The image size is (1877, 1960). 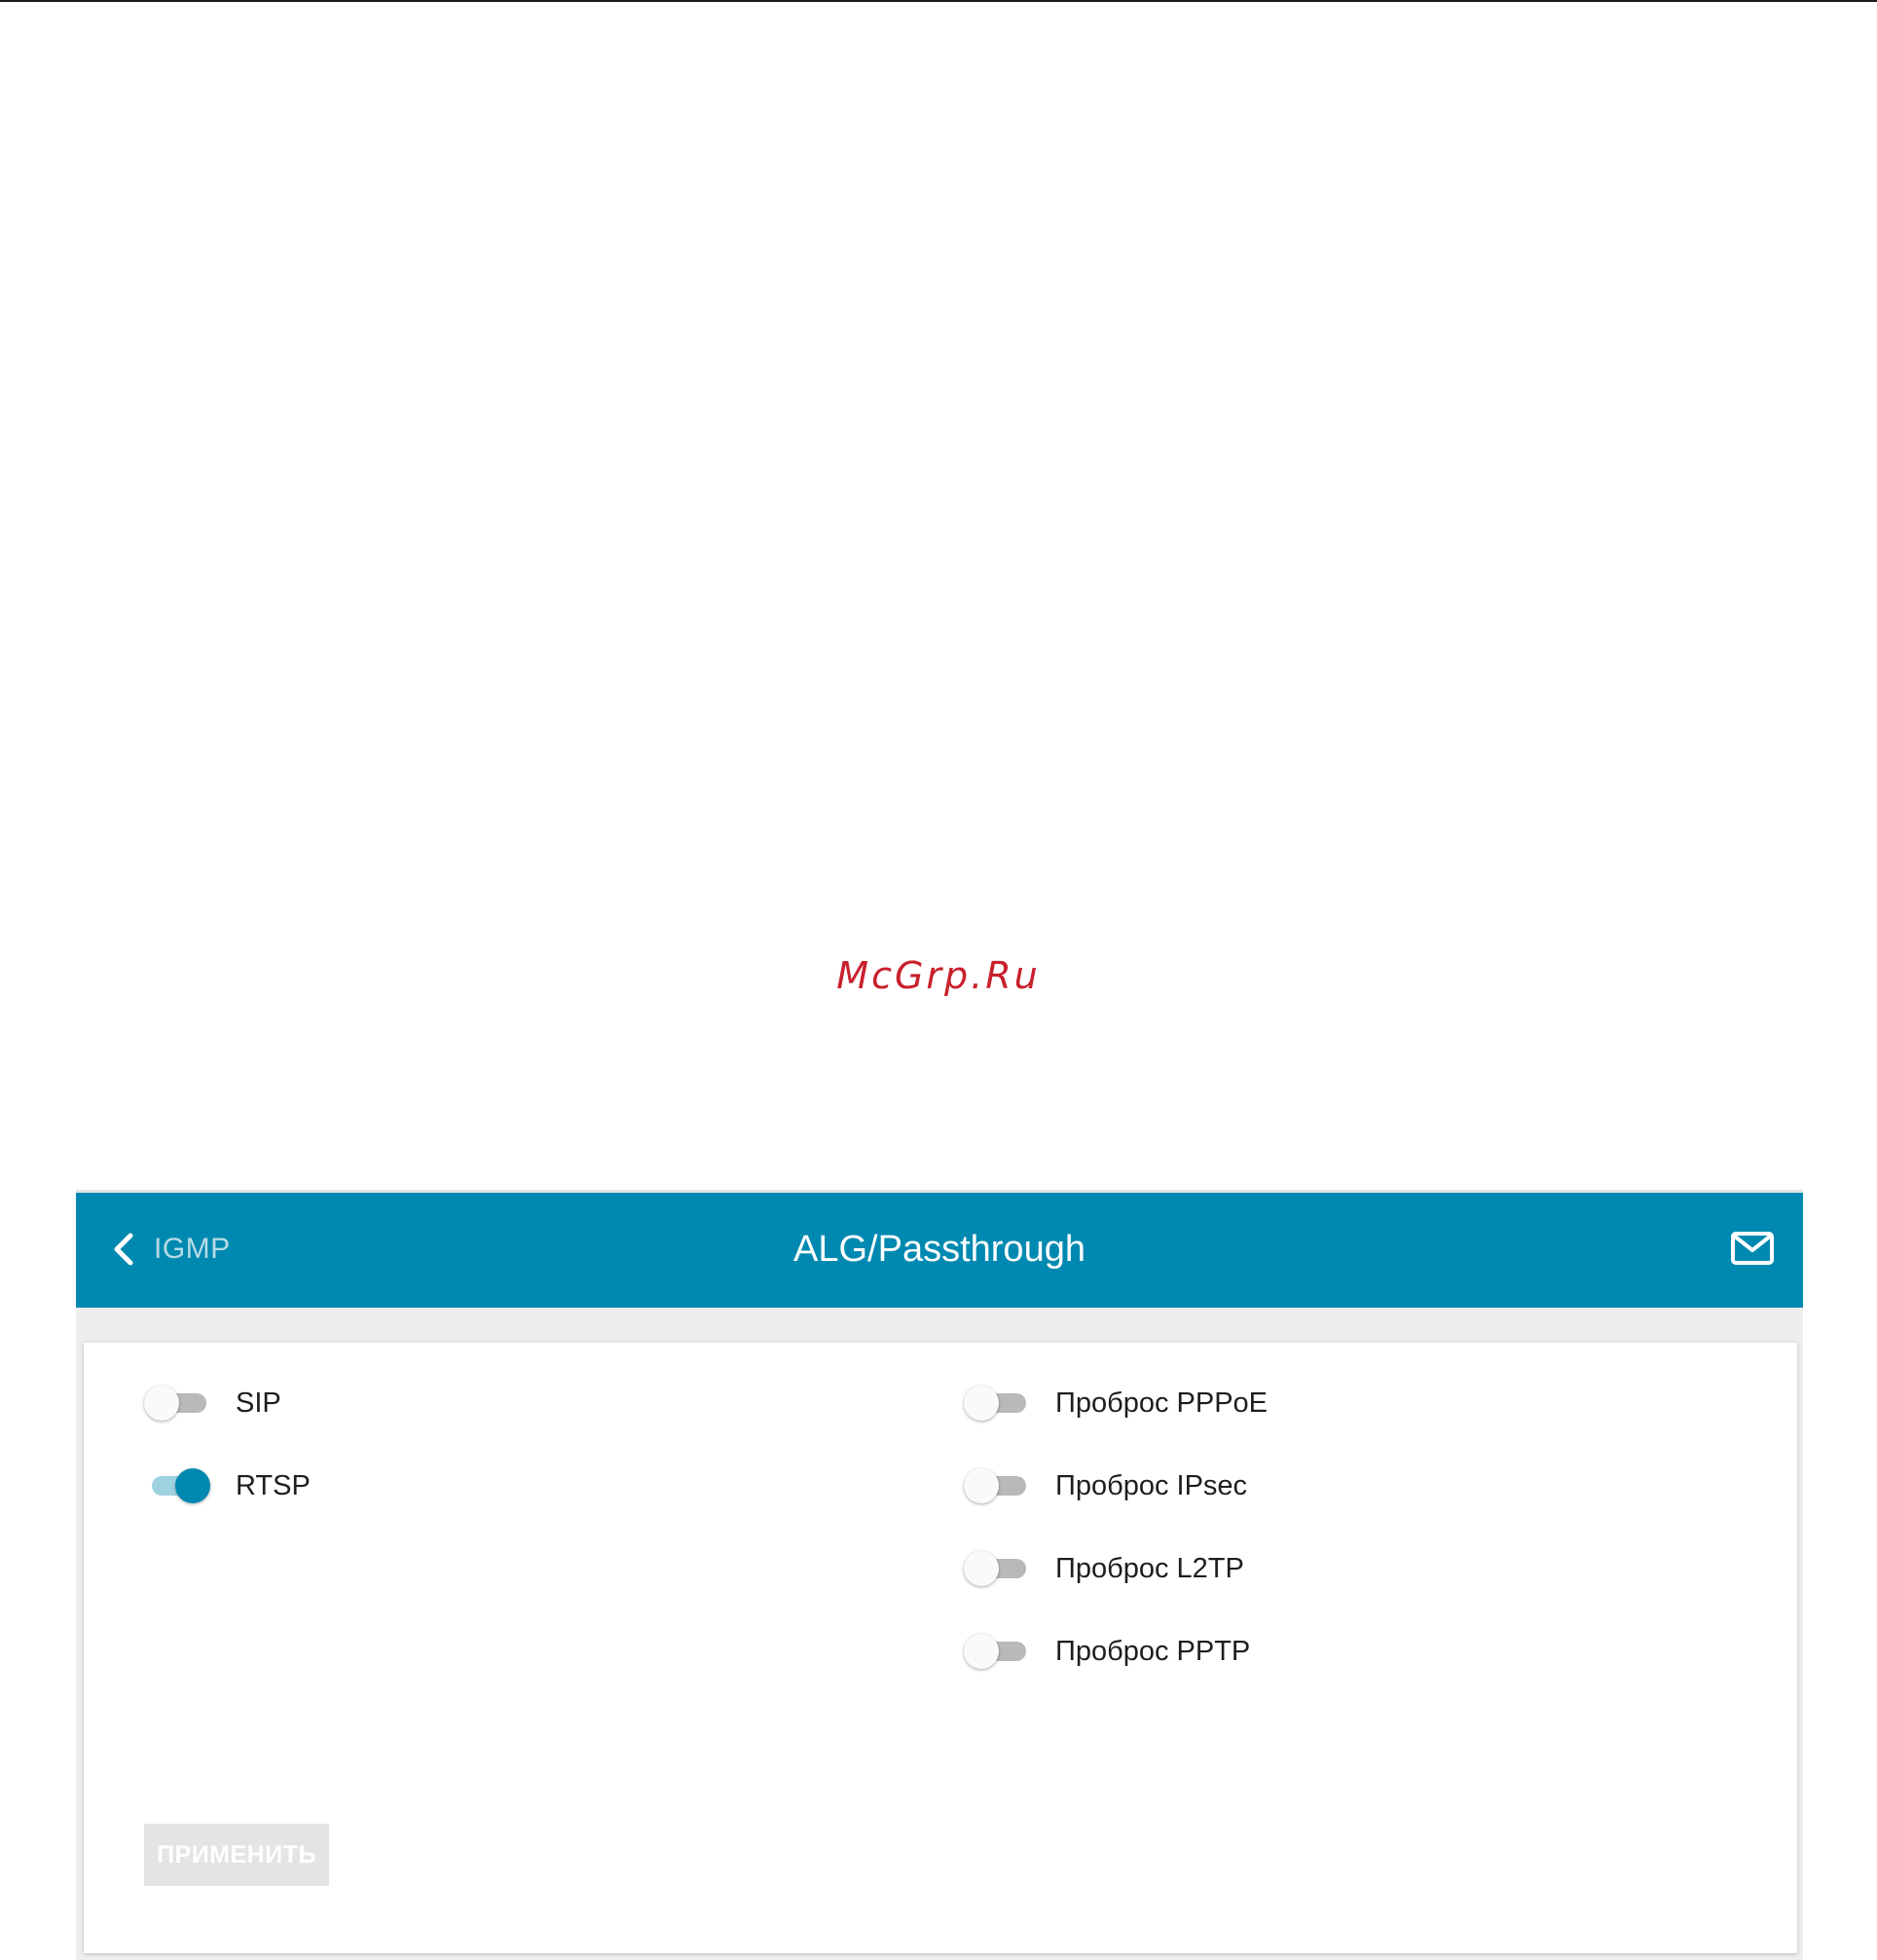 What do you see at coordinates (1150, 1568) in the screenshot?
I see `toggle-label: Проброс L2TP` at bounding box center [1150, 1568].